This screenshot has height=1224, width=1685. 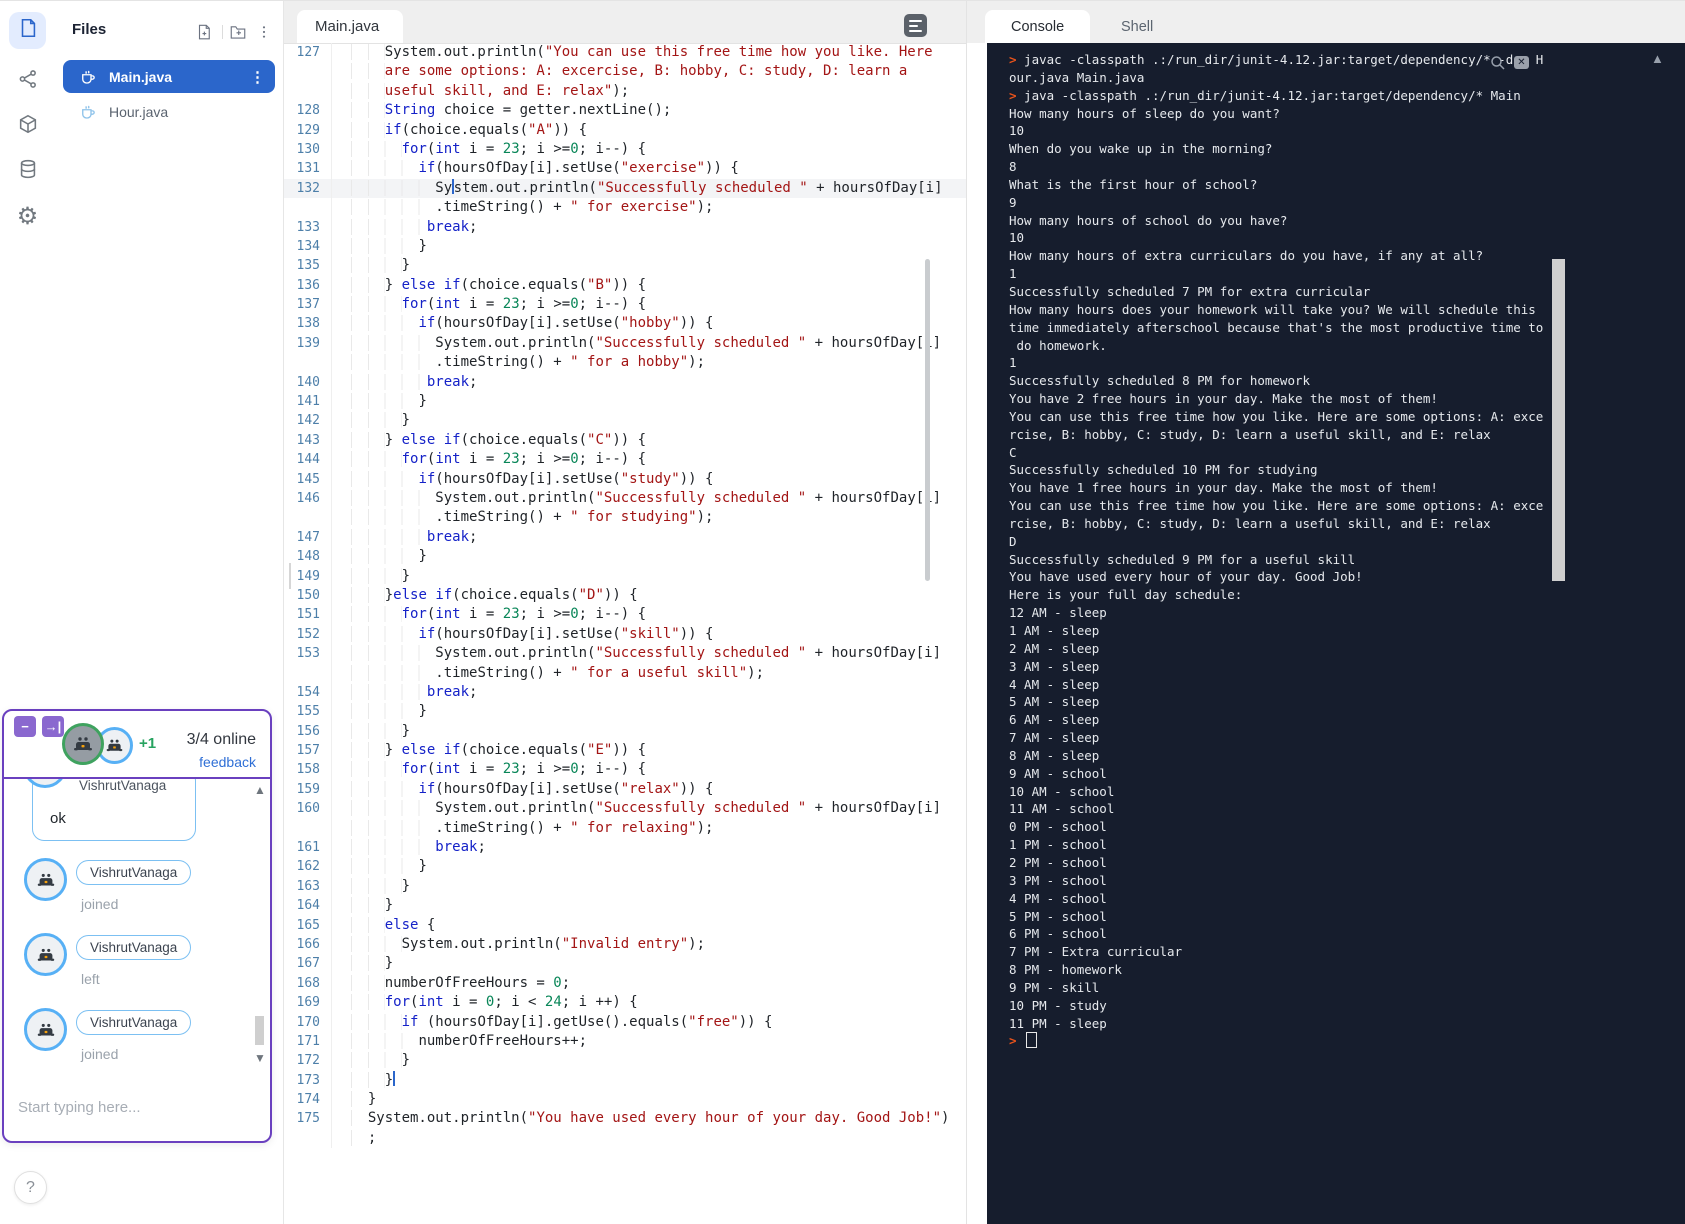 I want to click on code-line: 155 }, so click(x=625, y=712).